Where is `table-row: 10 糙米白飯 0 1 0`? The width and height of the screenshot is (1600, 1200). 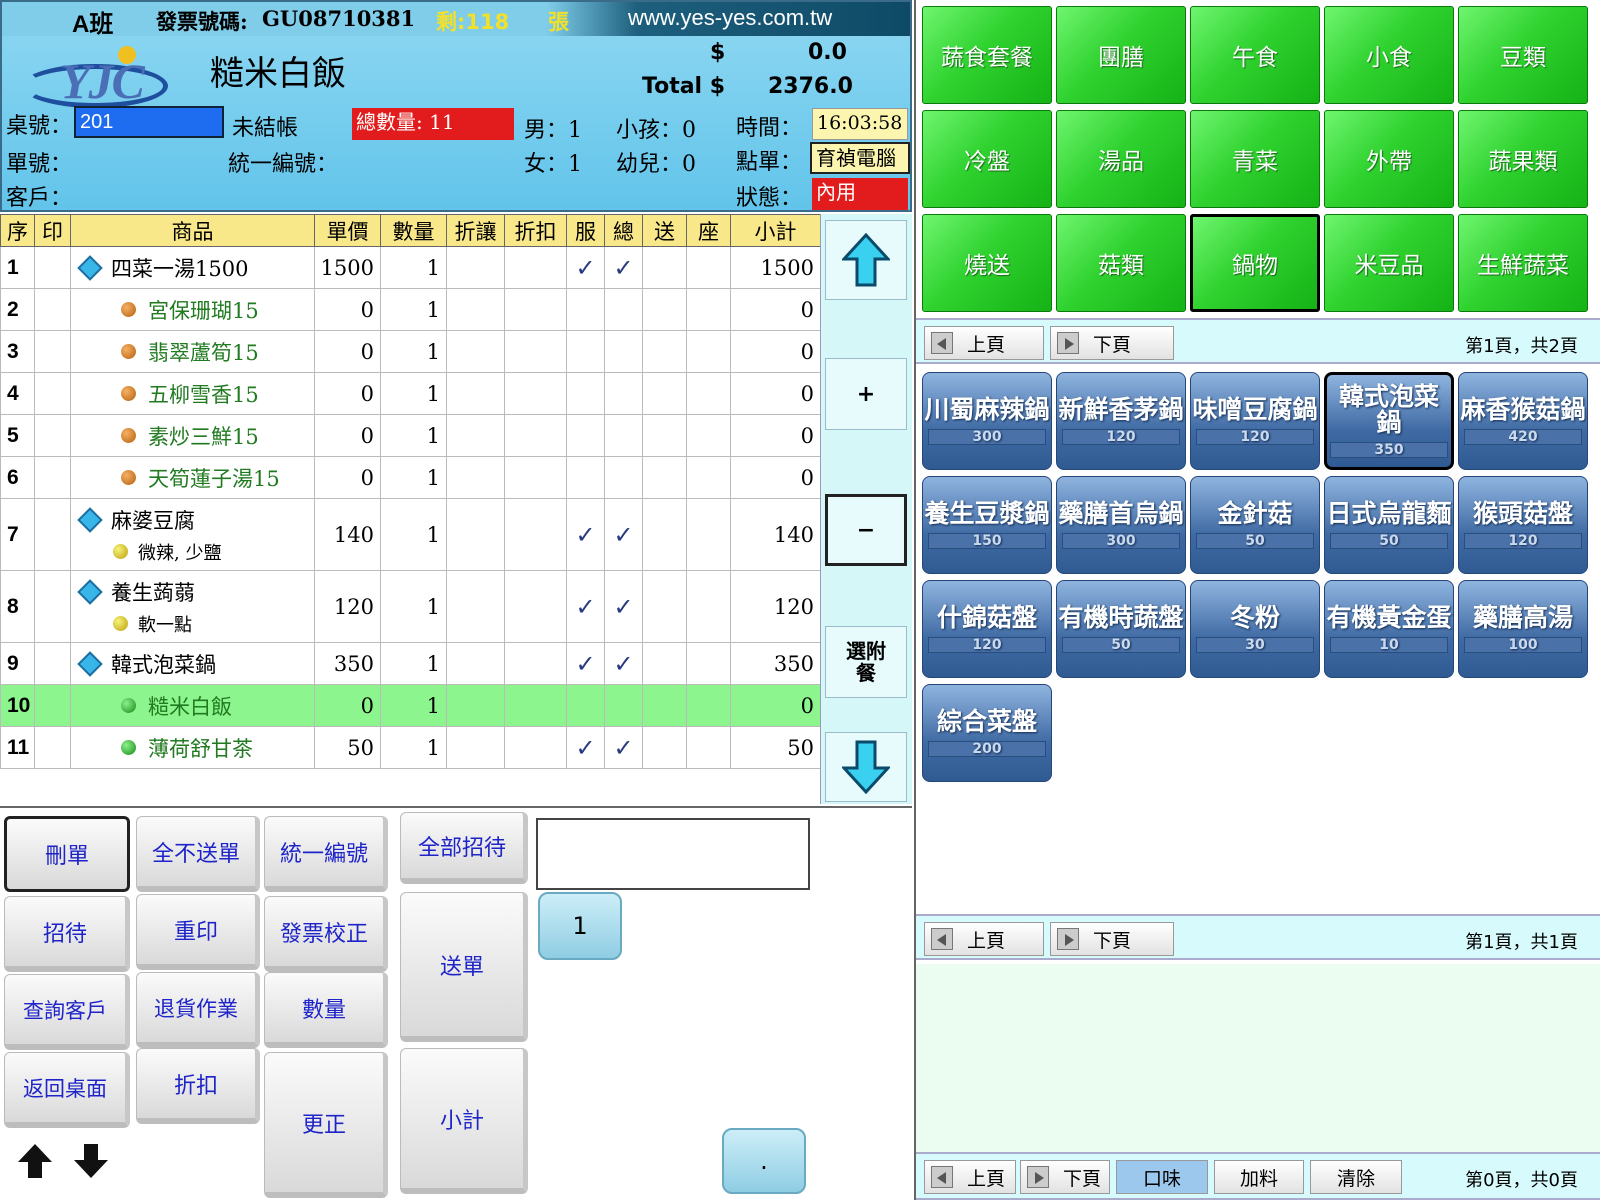
table-row: 10 糙米白飯 0 1 0 is located at coordinates (410, 705).